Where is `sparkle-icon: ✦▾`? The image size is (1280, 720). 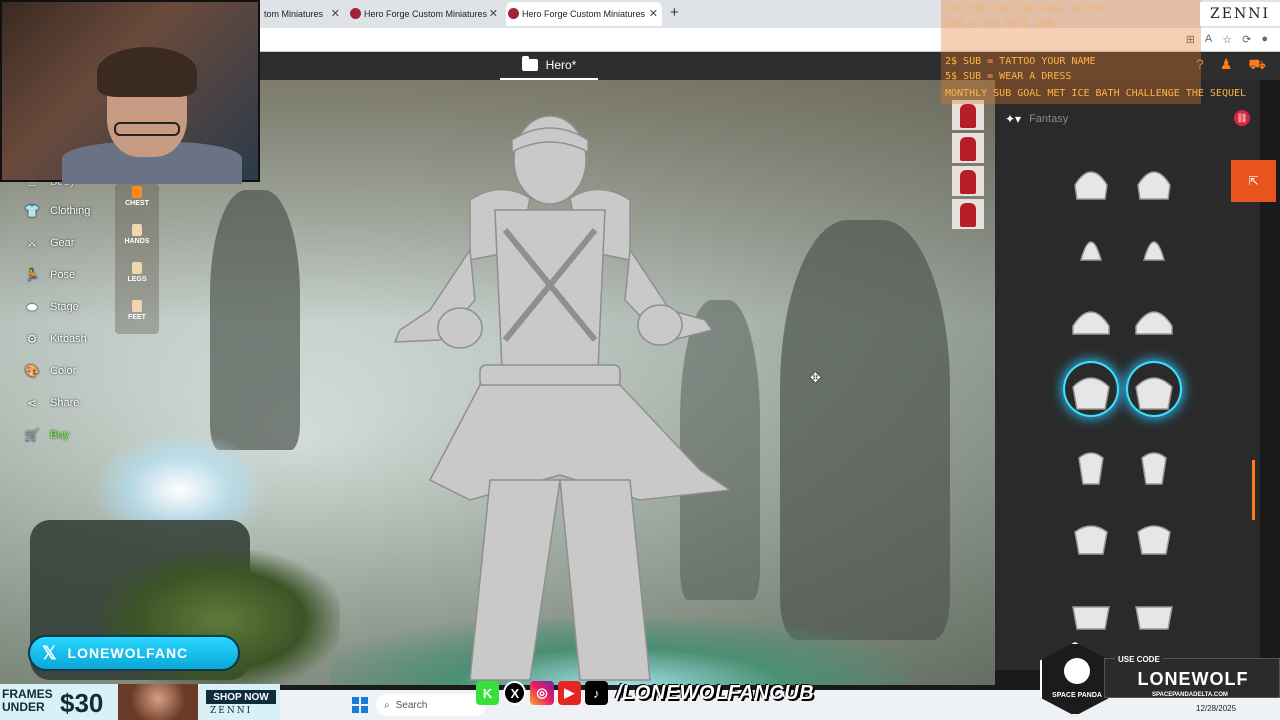 sparkle-icon: ✦▾ is located at coordinates (1013, 119).